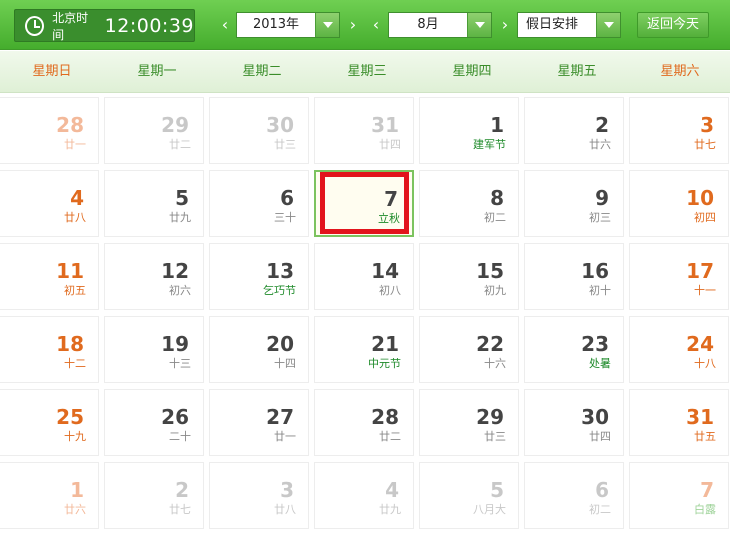  What do you see at coordinates (364, 130) in the screenshot?
I see `day-cell: 31 廿四` at bounding box center [364, 130].